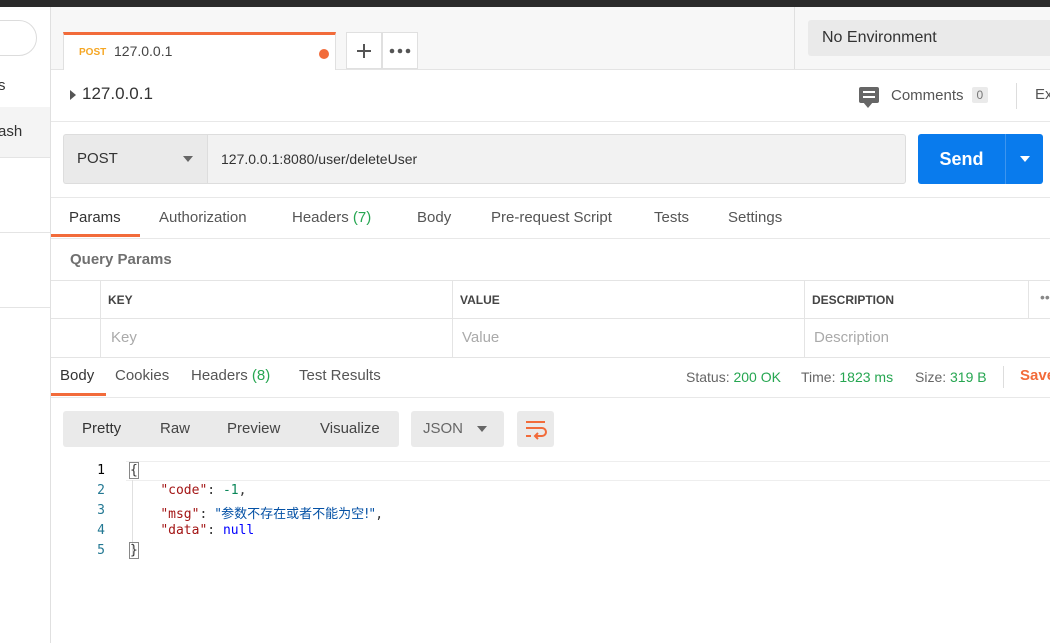 Image resolution: width=1050 pixels, height=643 pixels. Describe the element at coordinates (556, 159) in the screenshot. I see `url-input: 127.0.0.1:8080/user/deleteUser` at that location.